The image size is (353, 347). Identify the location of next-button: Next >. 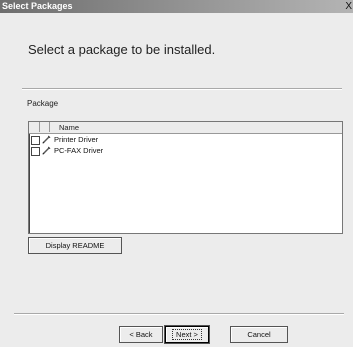
(187, 334).